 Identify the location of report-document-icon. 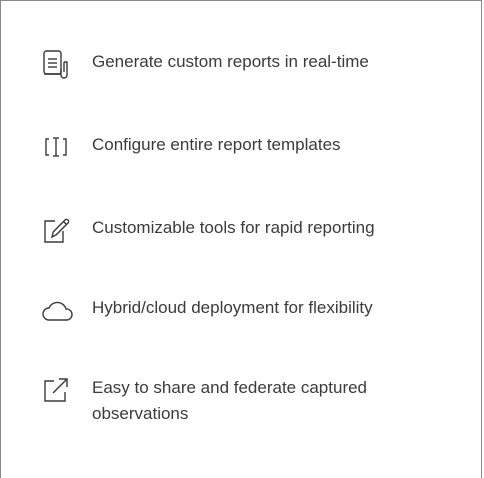
(58, 64).